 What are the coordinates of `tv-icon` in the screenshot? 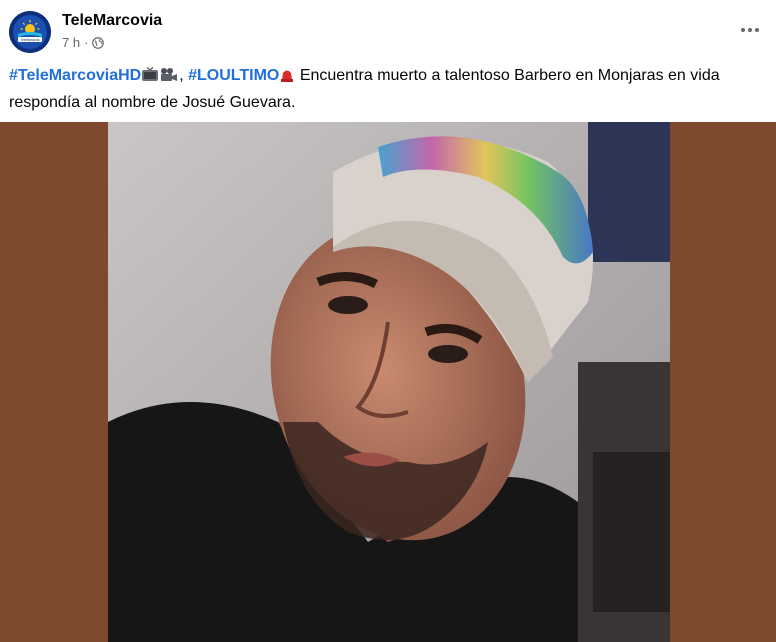 It's located at (150, 79).